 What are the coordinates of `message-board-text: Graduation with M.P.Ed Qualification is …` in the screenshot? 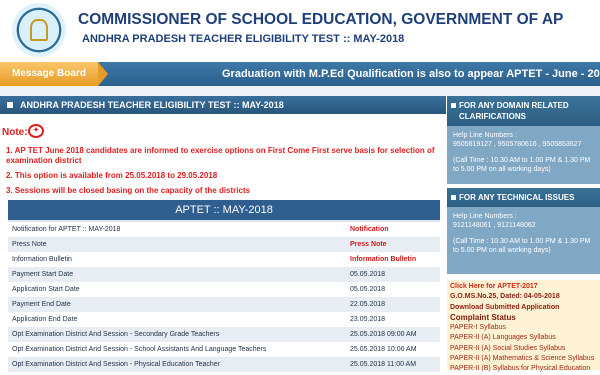 It's located at (411, 74).